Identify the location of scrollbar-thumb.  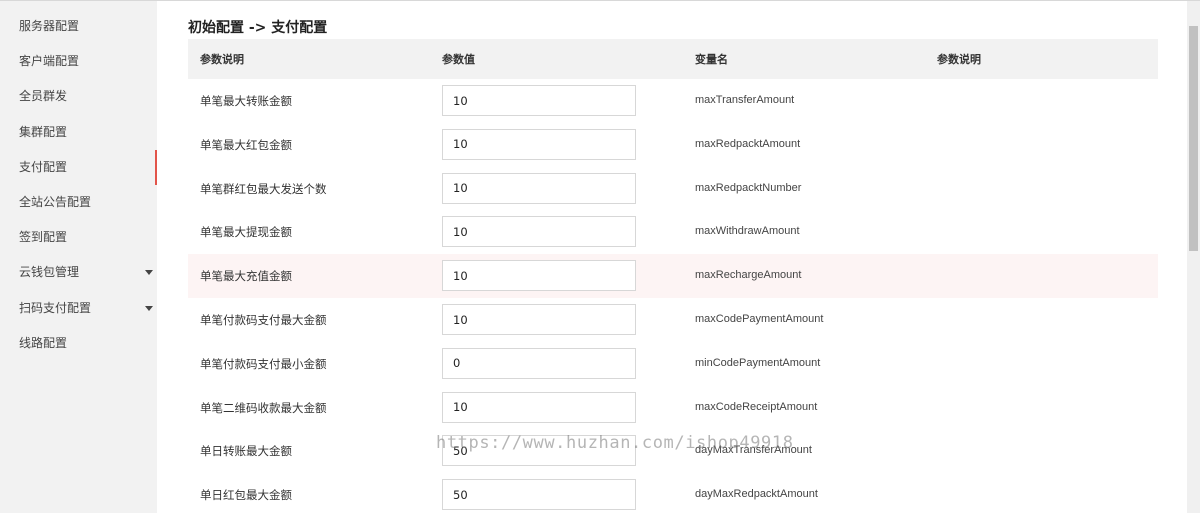
(1193, 138).